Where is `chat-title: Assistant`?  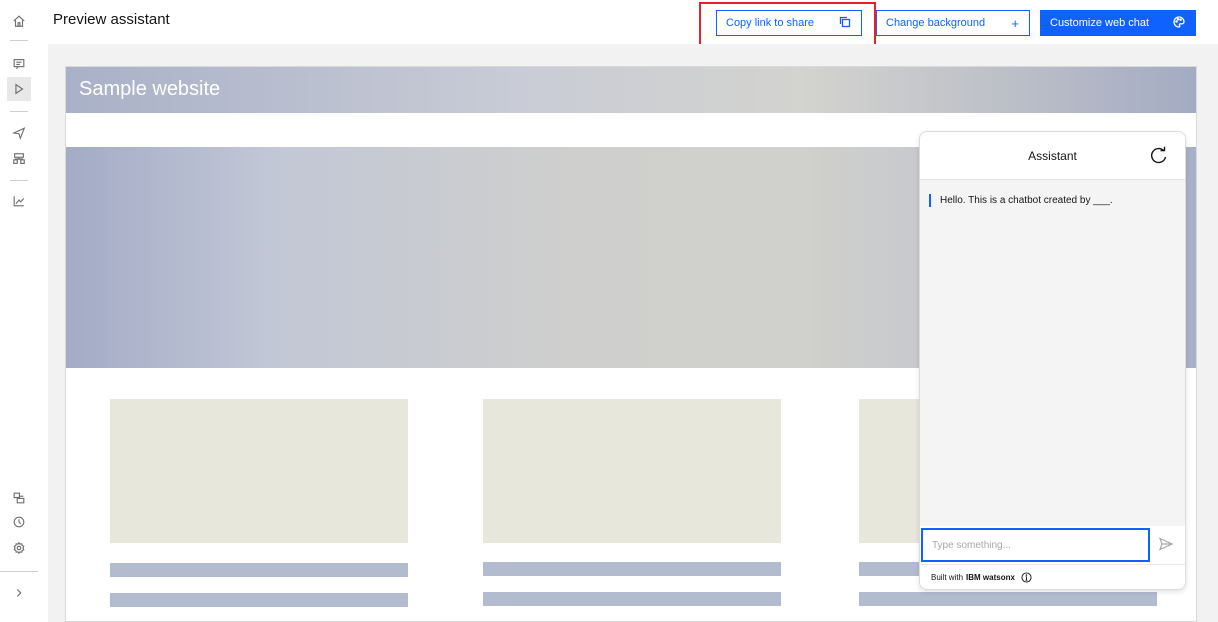
chat-title: Assistant is located at coordinates (1052, 156).